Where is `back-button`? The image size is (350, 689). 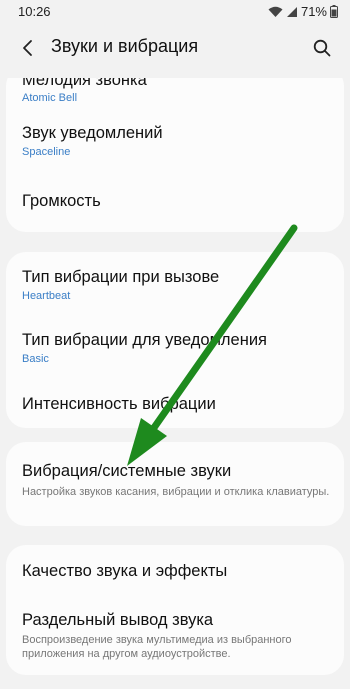 back-button is located at coordinates (28, 48).